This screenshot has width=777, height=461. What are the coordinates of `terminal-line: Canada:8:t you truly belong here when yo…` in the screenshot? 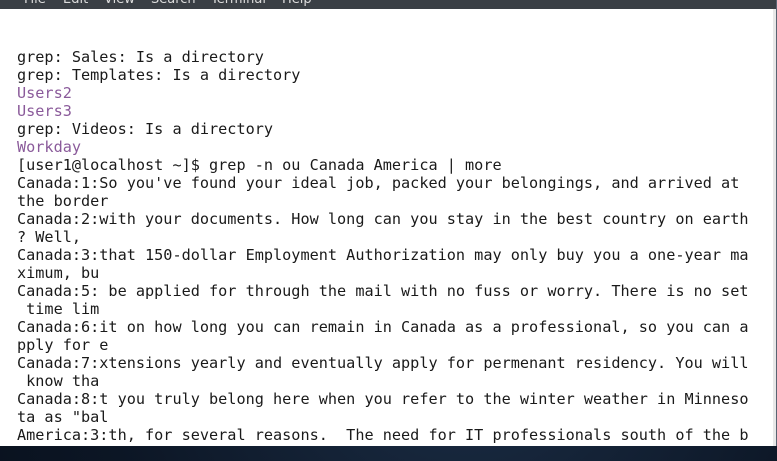 It's located at (383, 399).